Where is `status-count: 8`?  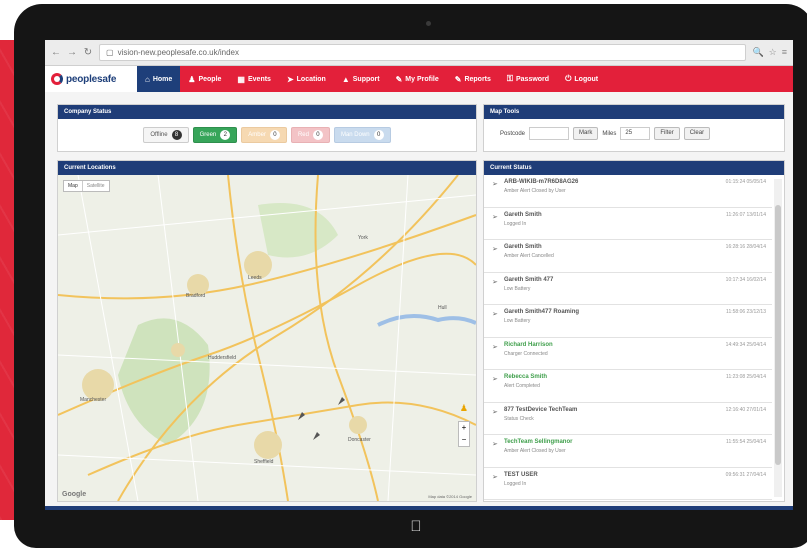
status-count: 8 is located at coordinates (176, 135).